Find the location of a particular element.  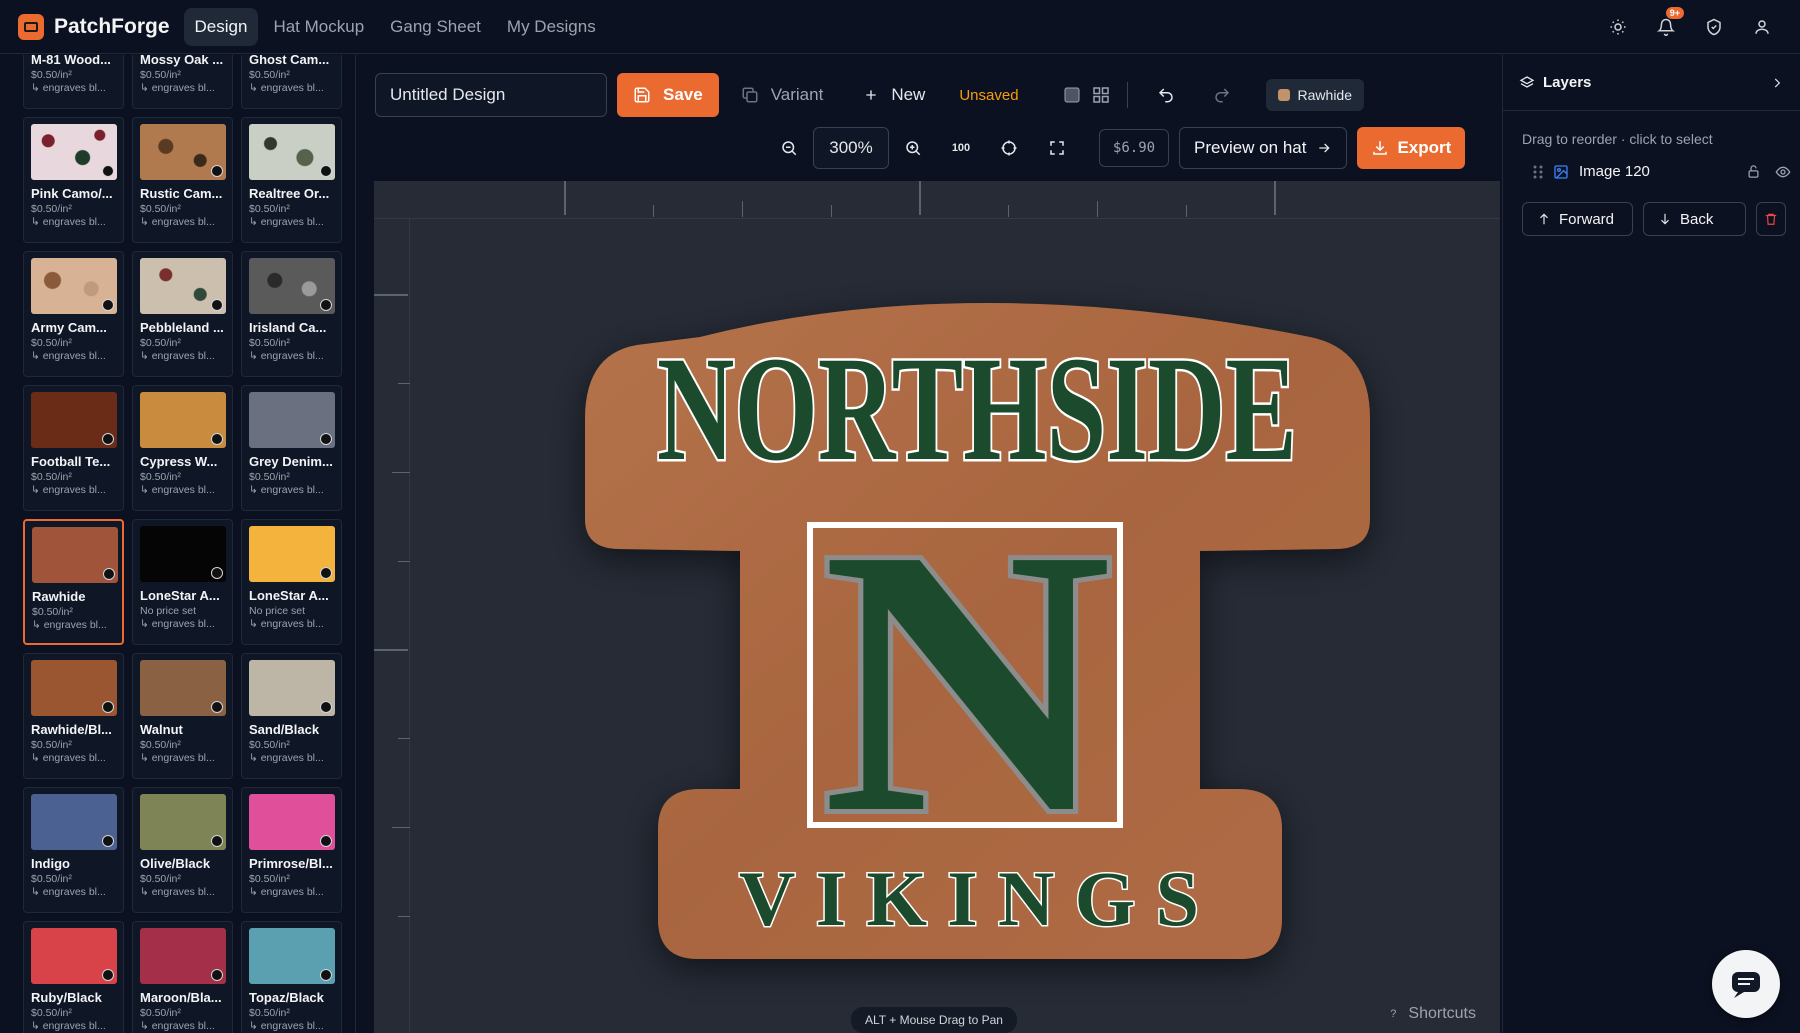

material-name: Rawhide is located at coordinates (59, 596).